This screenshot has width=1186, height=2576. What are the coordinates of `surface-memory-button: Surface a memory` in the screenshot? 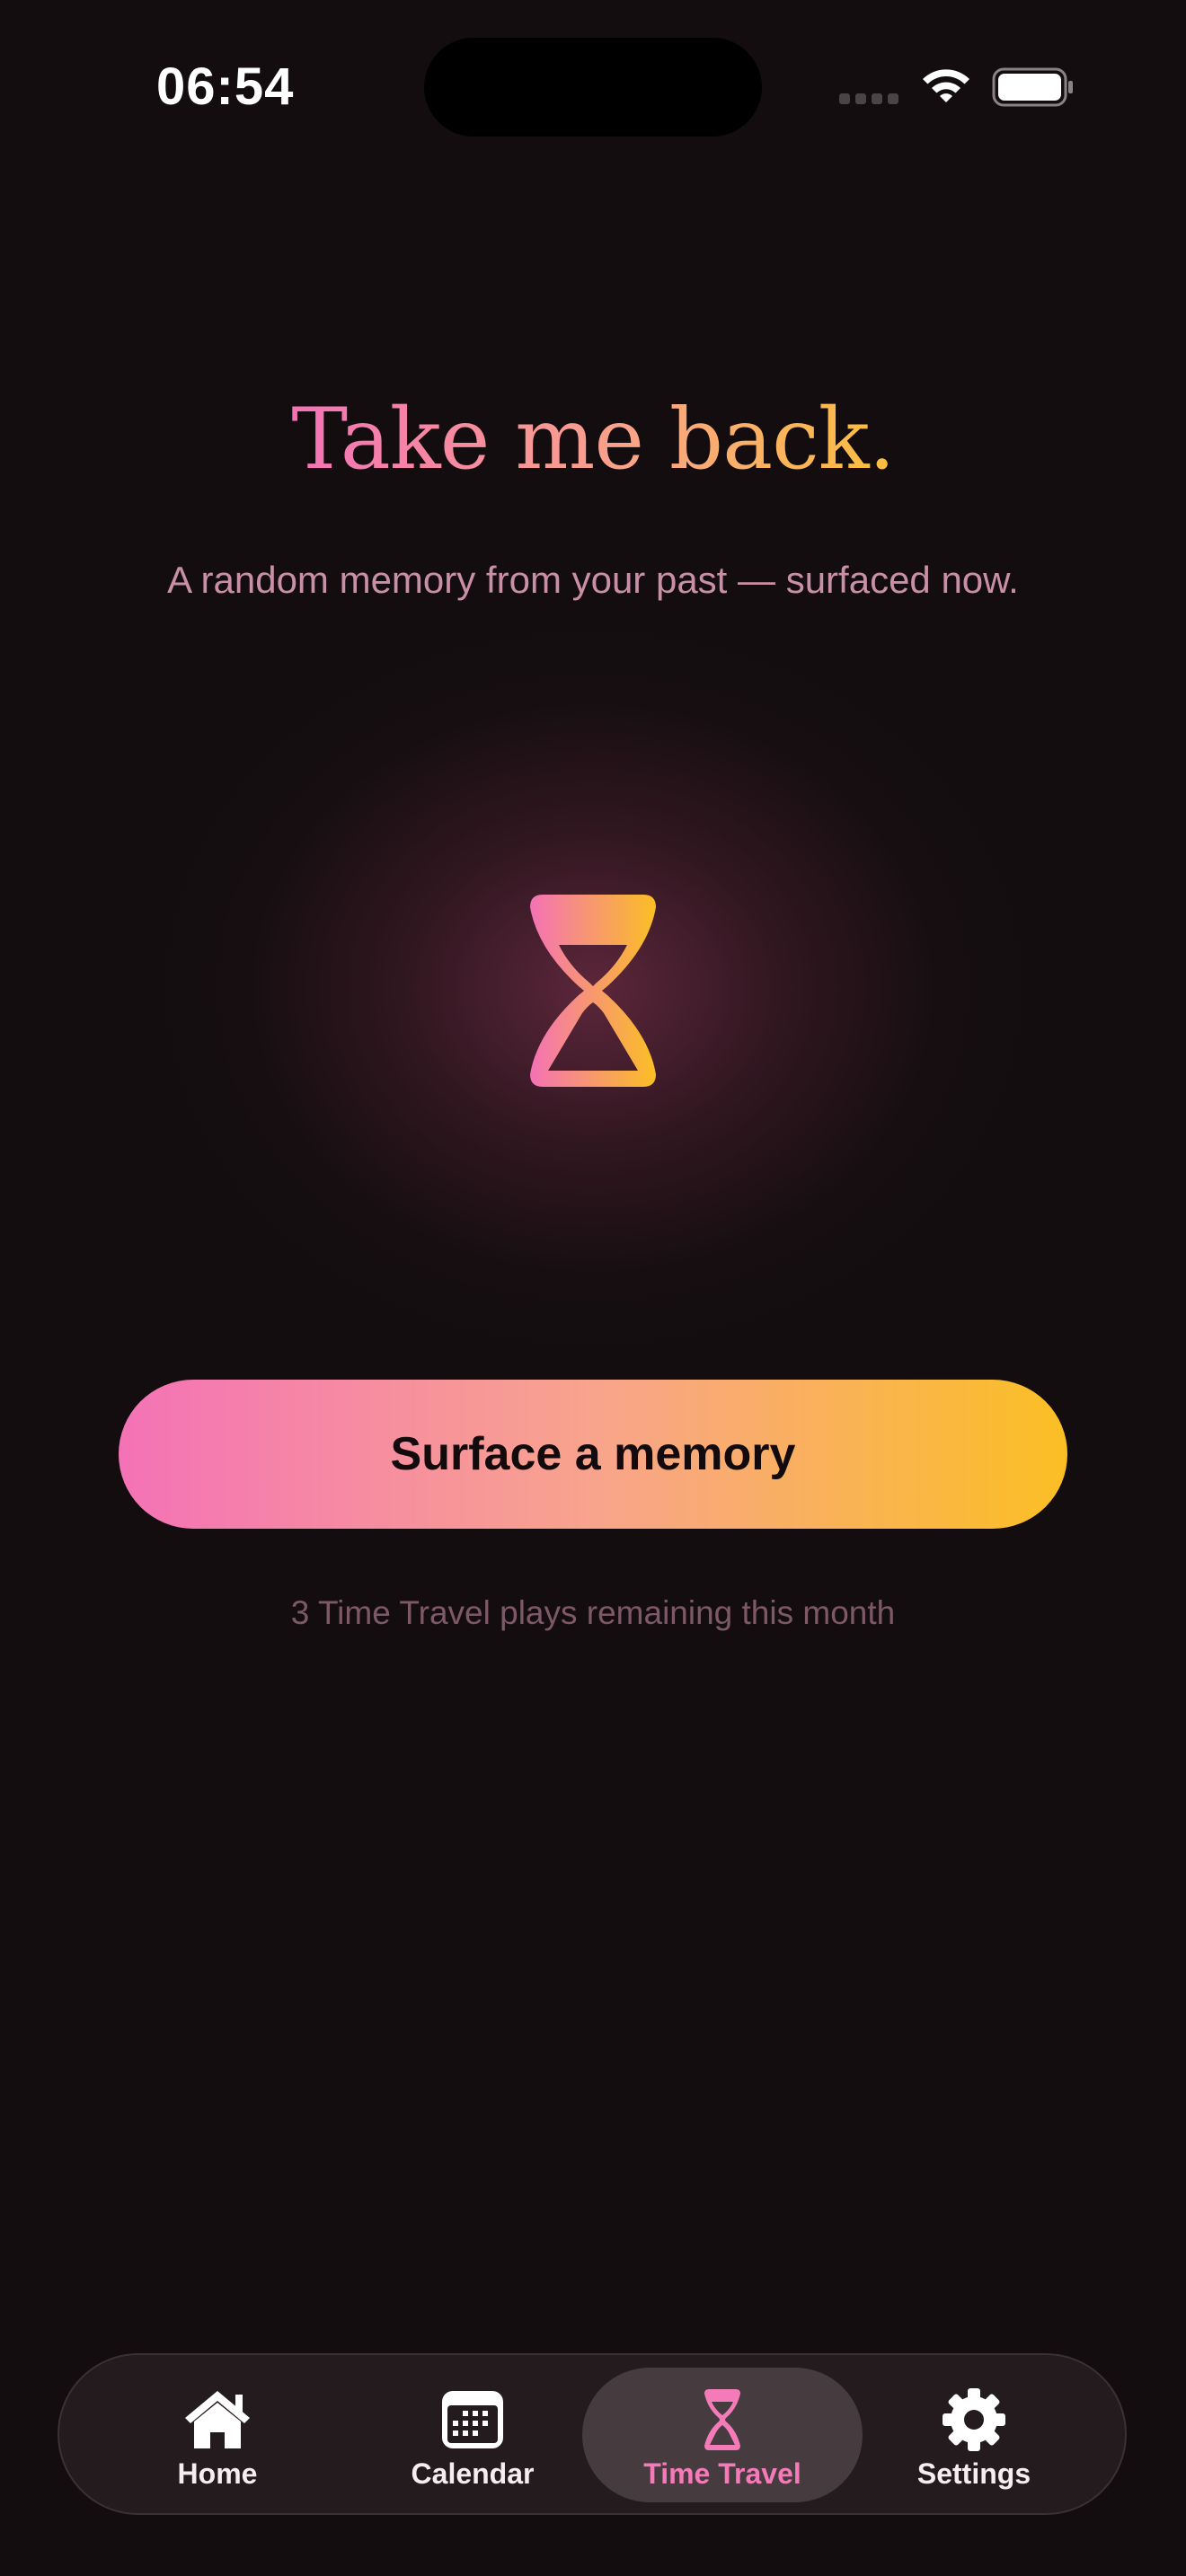 It's located at (593, 1454).